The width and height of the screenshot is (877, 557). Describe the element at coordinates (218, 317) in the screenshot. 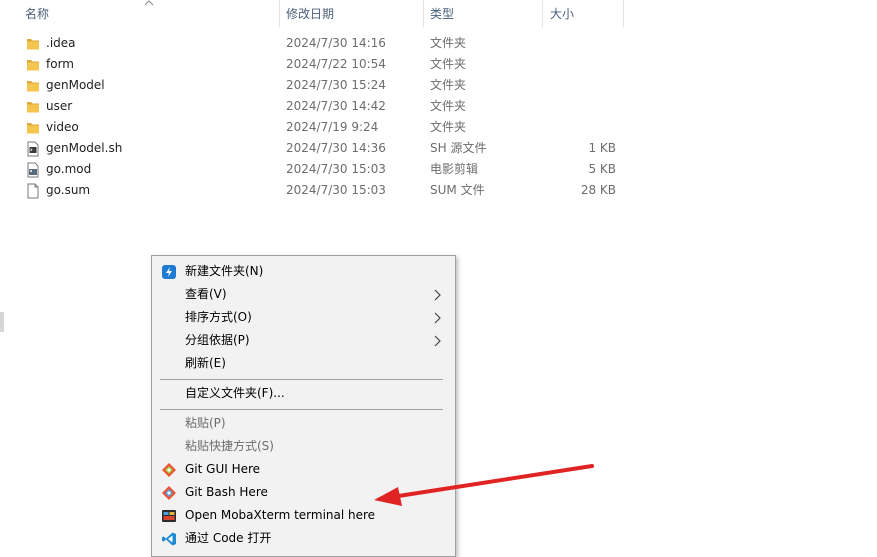

I see `menu-item-label: 排序方式(O)` at that location.